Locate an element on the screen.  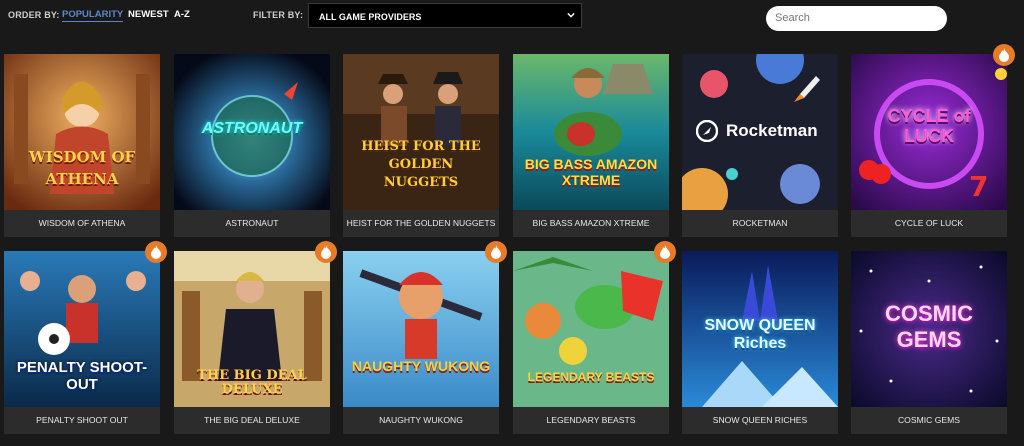
hot-badge-the-big-deal-deluxe is located at coordinates (326, 252).